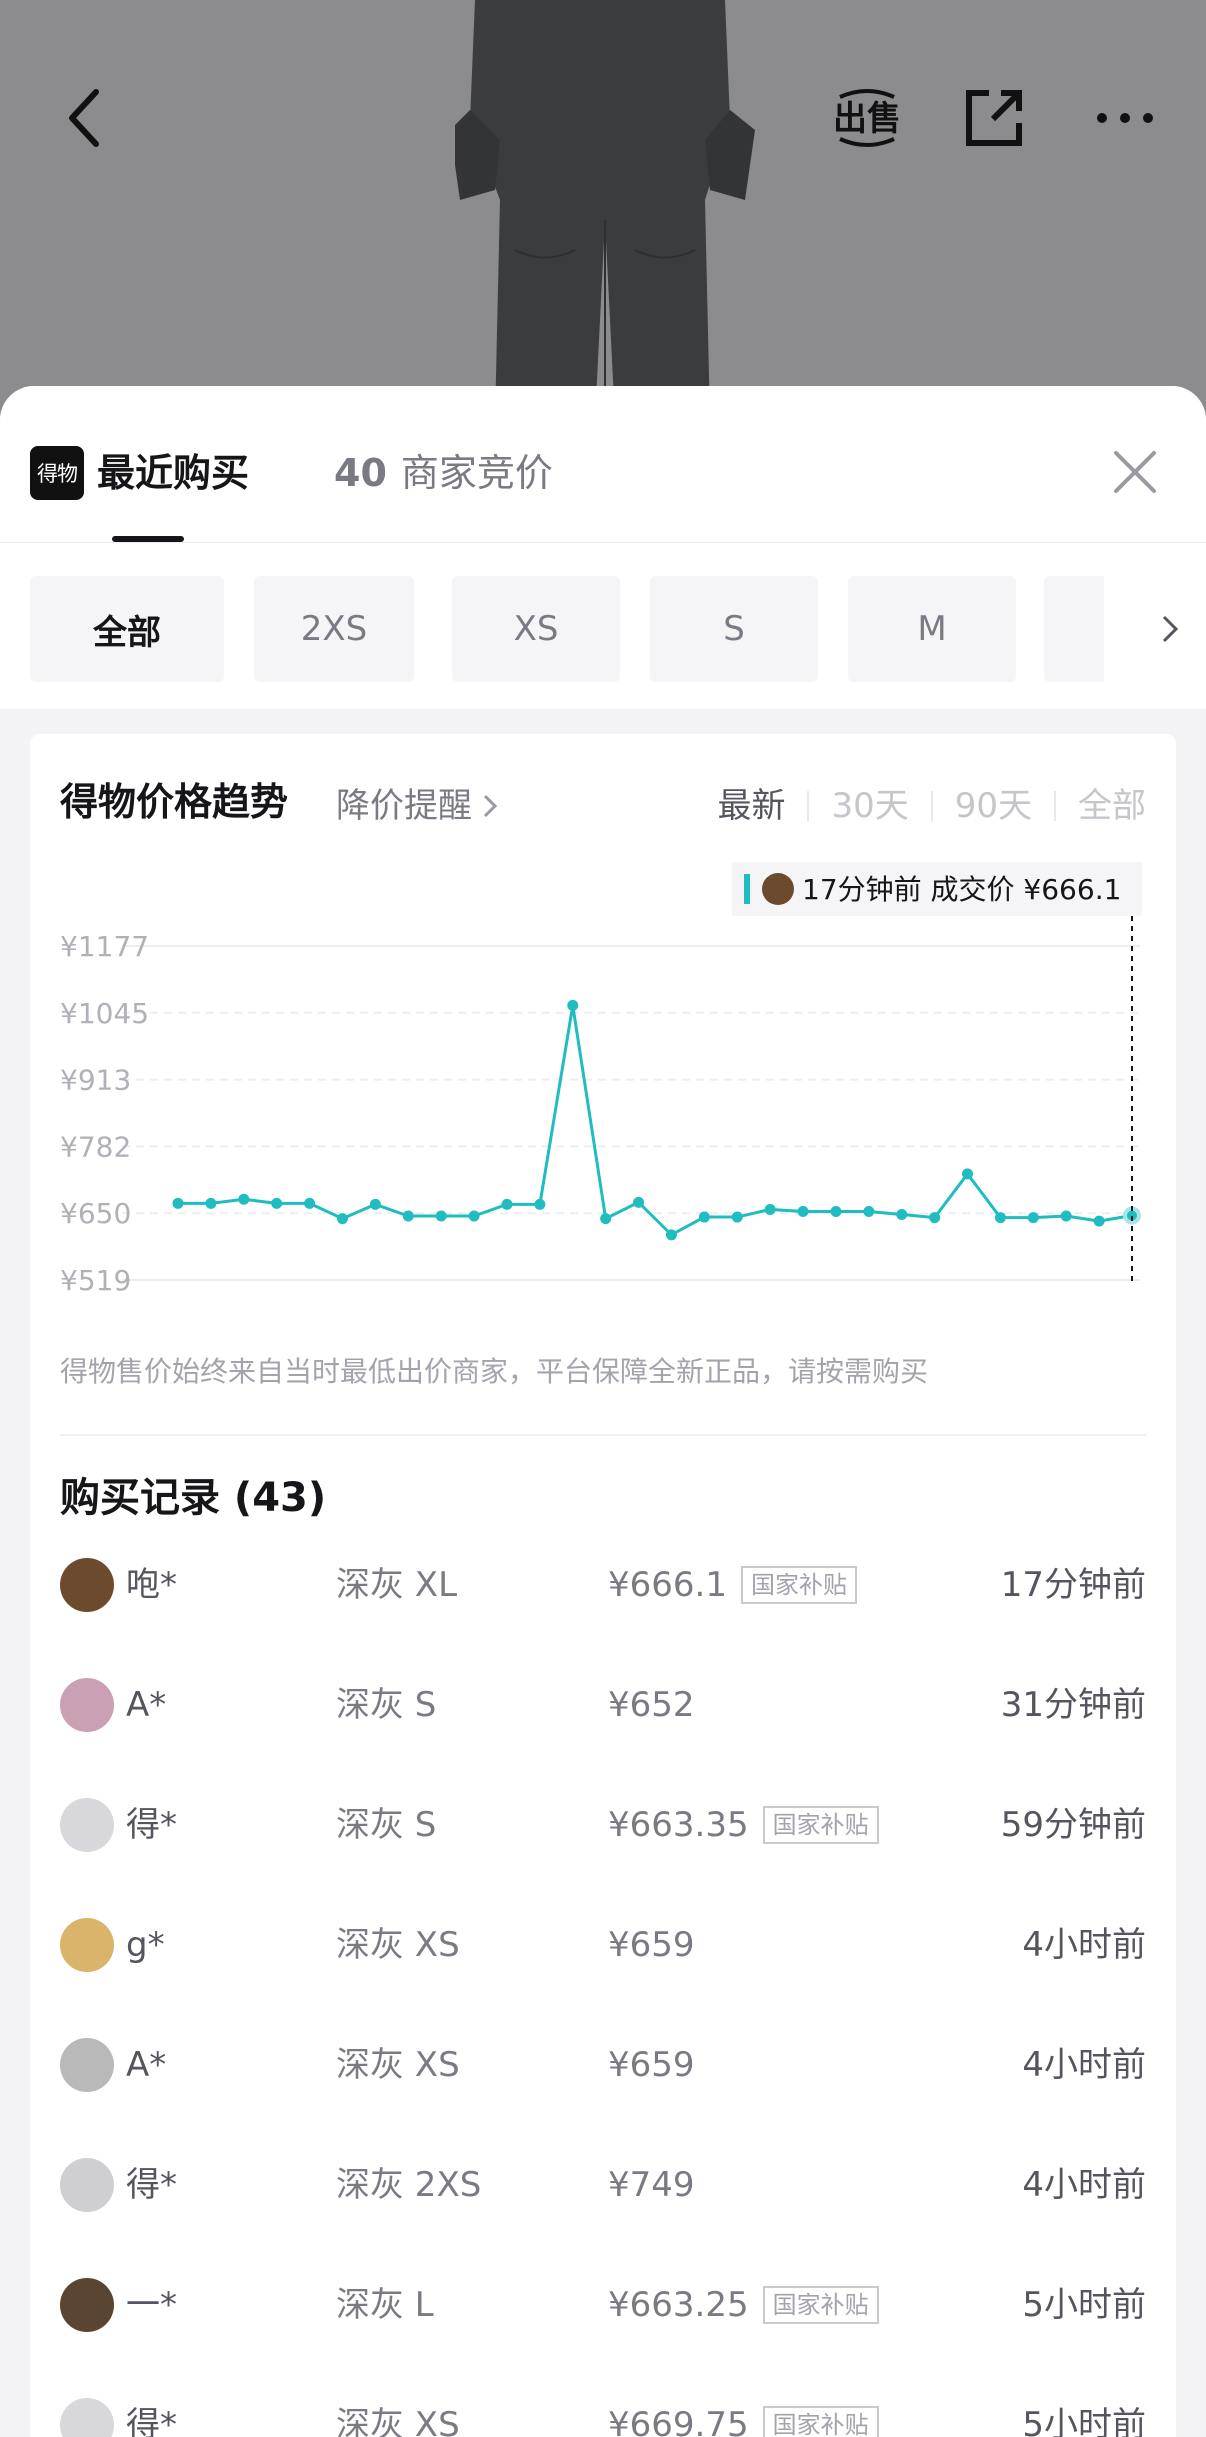 The width and height of the screenshot is (1206, 2437). I want to click on record-price-group: ¥669.75 国家补贴, so click(743, 2419).